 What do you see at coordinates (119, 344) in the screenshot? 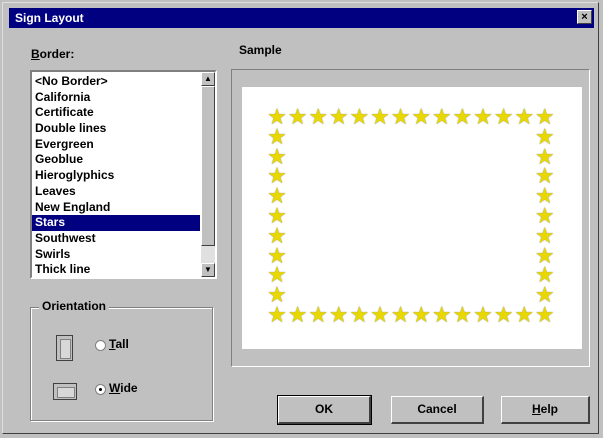
I see `tall-label: Tall` at bounding box center [119, 344].